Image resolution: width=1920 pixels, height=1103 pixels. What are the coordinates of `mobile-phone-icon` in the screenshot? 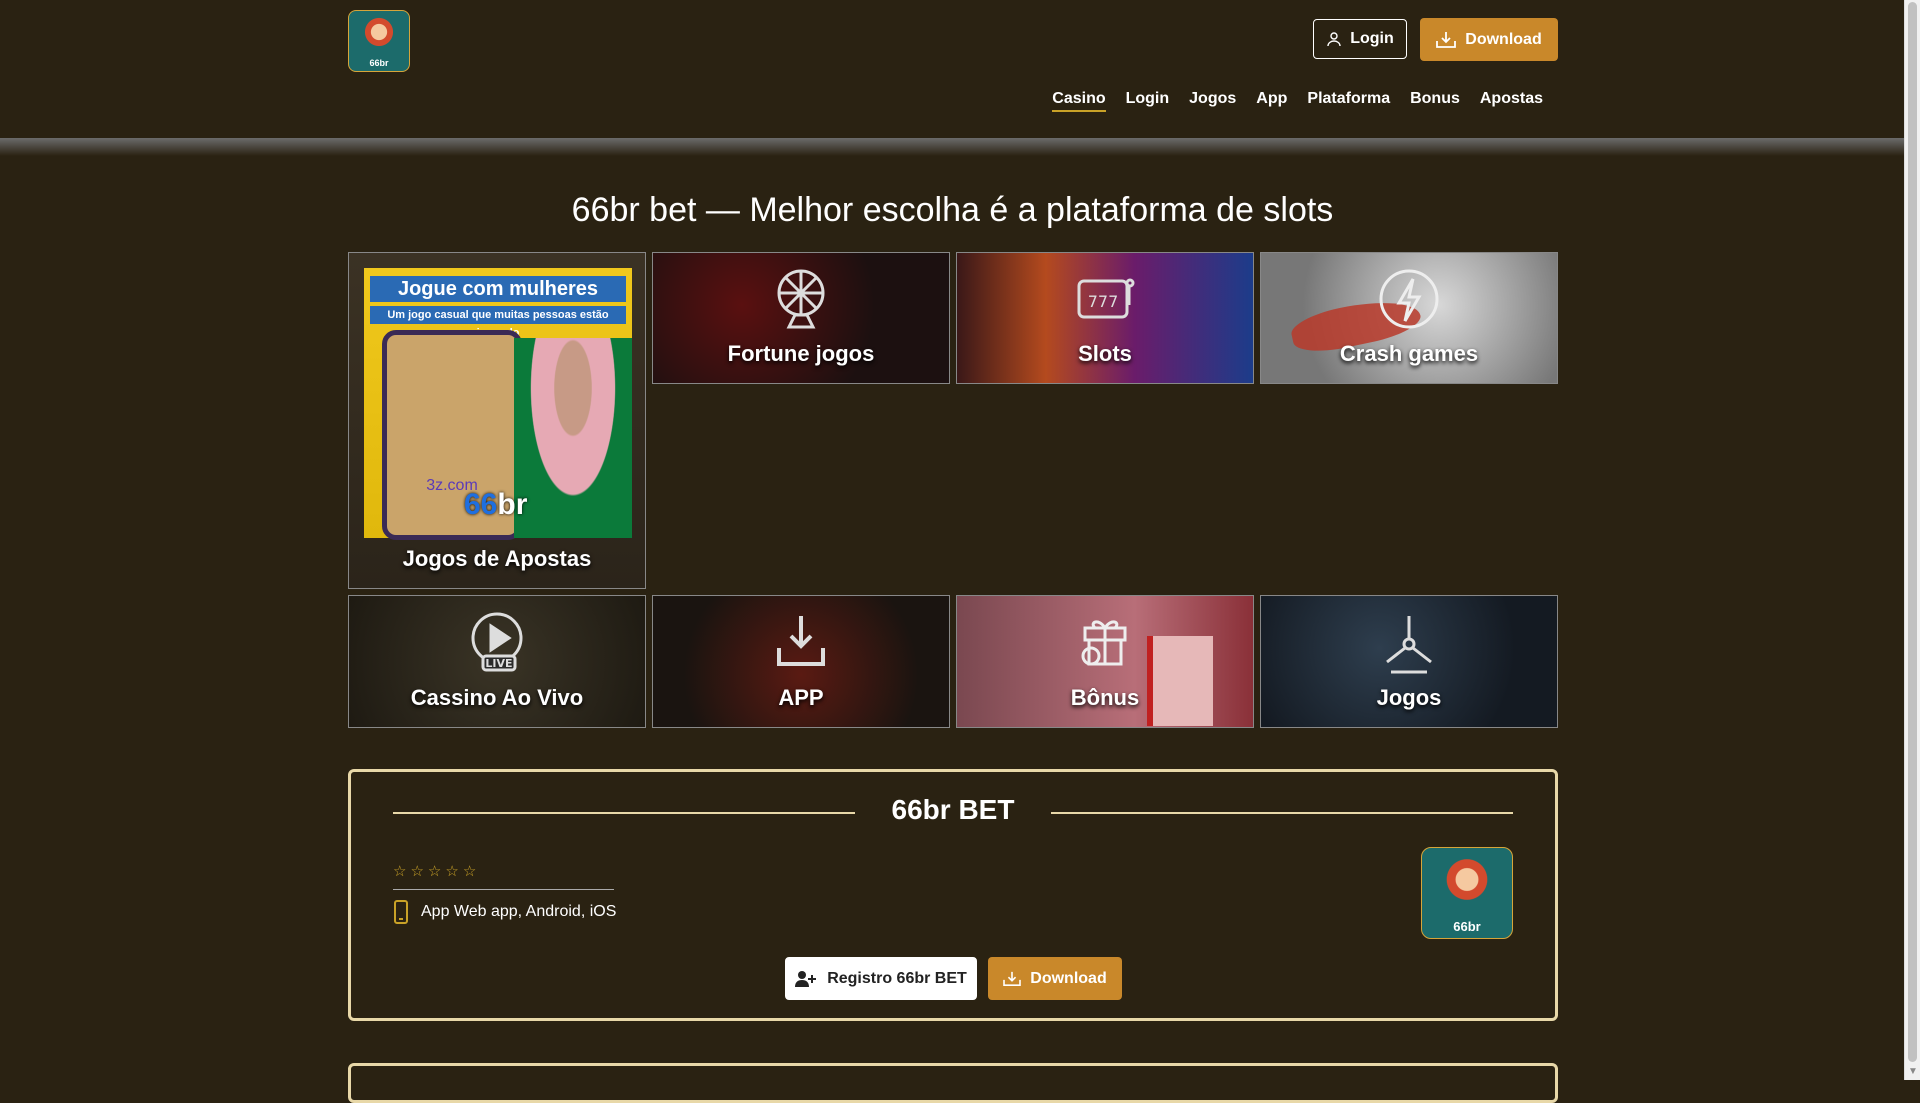 It's located at (401, 912).